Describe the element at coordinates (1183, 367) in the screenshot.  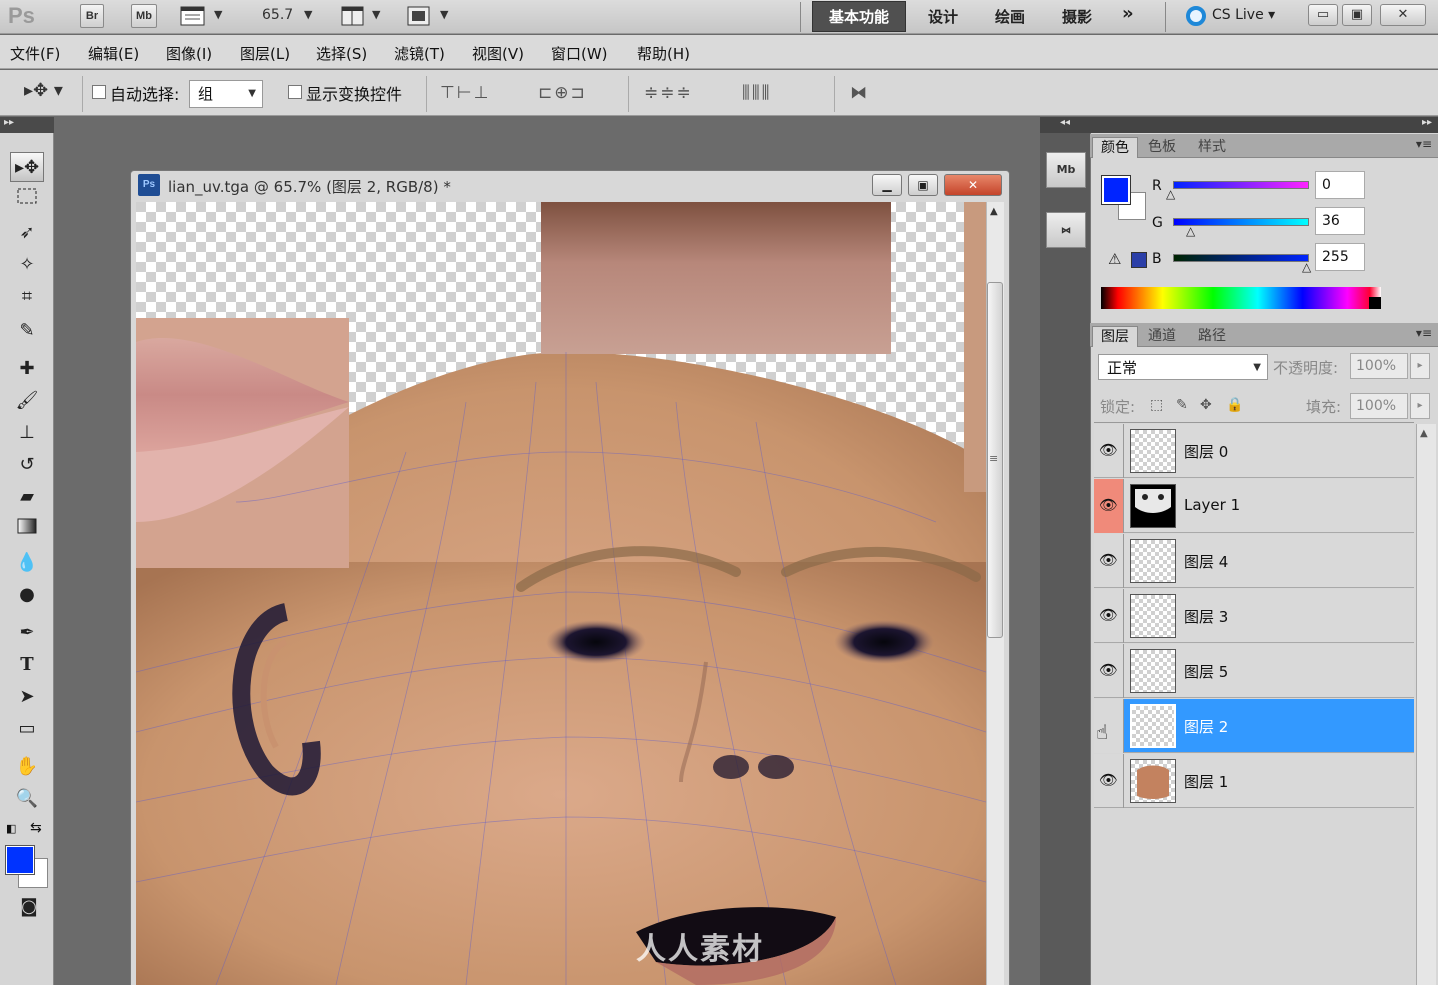
I see `blend-mode-dropdown: 正常 ▼` at that location.